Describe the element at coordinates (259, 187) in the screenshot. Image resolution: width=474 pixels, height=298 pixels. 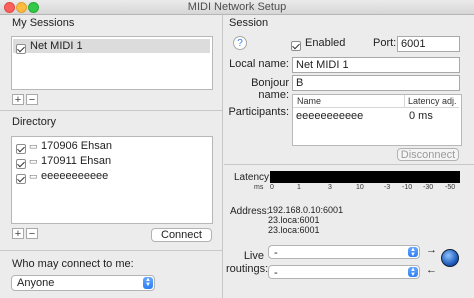
I see `latency-unit: ms` at that location.